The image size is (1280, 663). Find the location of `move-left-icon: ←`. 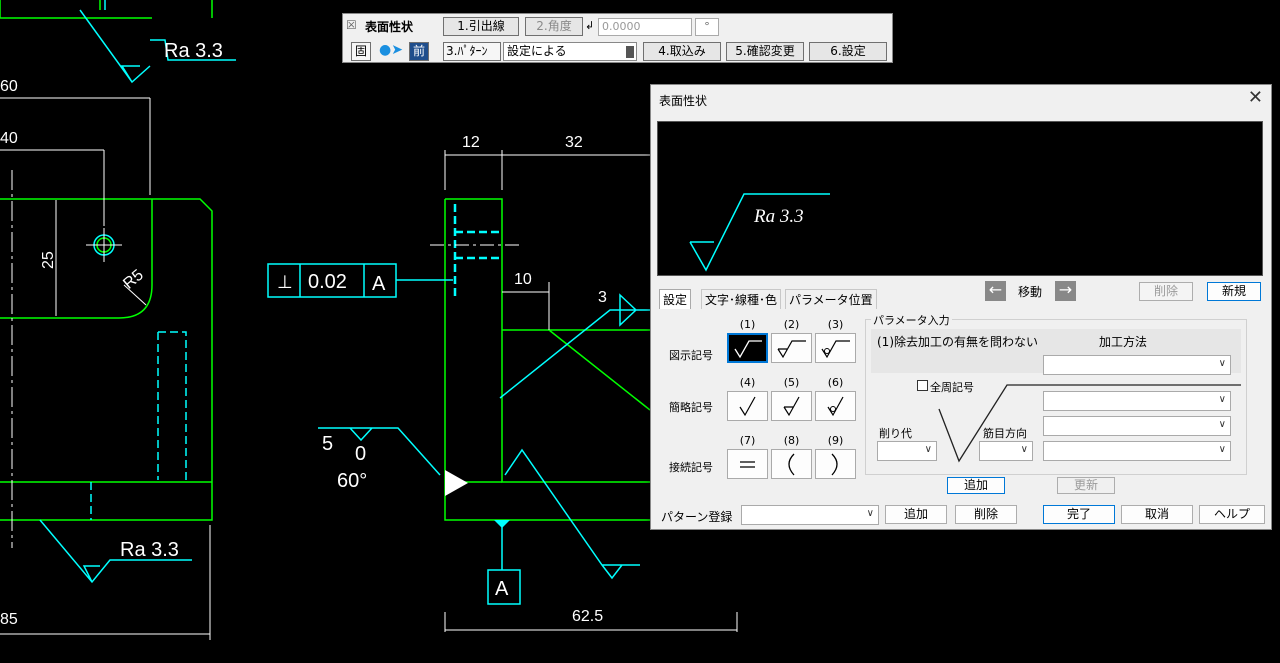

move-left-icon: ← is located at coordinates (995, 291).